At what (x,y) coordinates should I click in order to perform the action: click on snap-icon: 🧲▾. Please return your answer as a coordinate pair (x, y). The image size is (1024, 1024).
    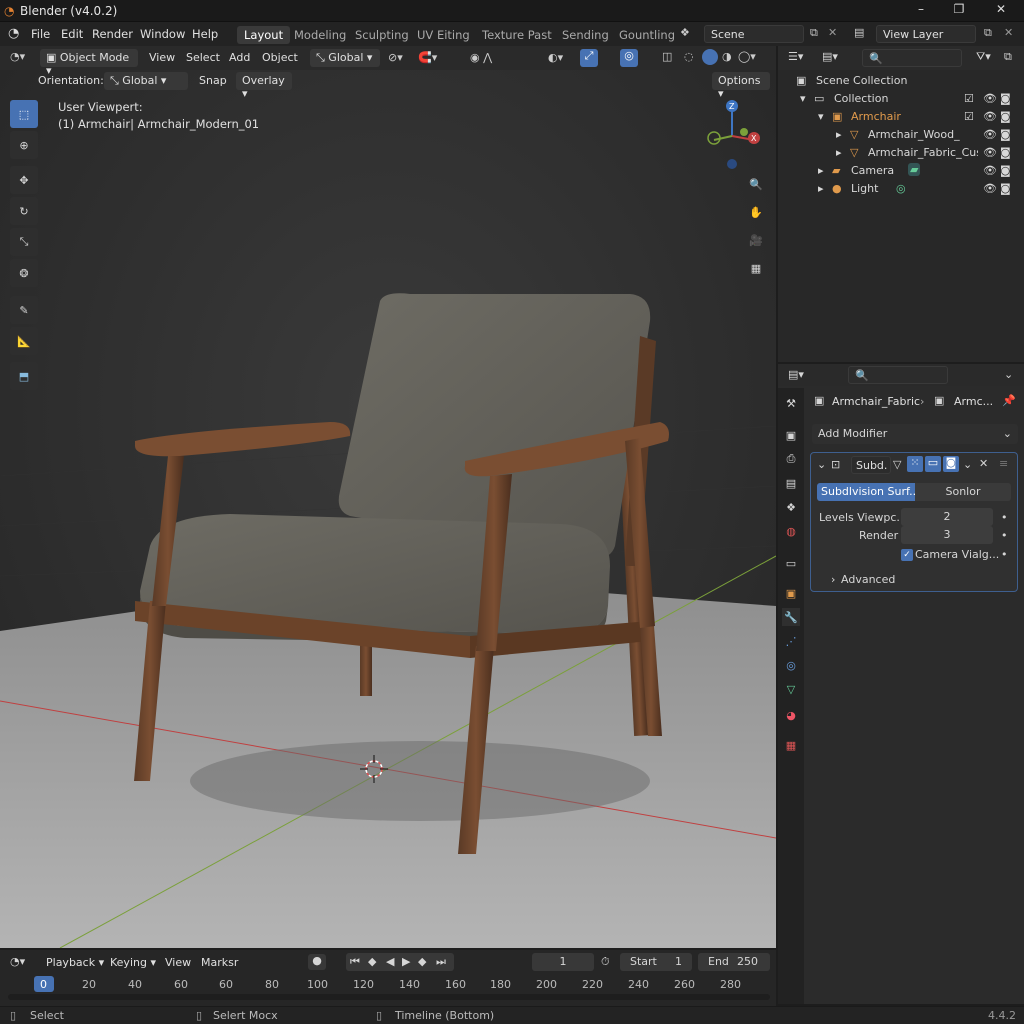
    Looking at the image, I should click on (427, 57).